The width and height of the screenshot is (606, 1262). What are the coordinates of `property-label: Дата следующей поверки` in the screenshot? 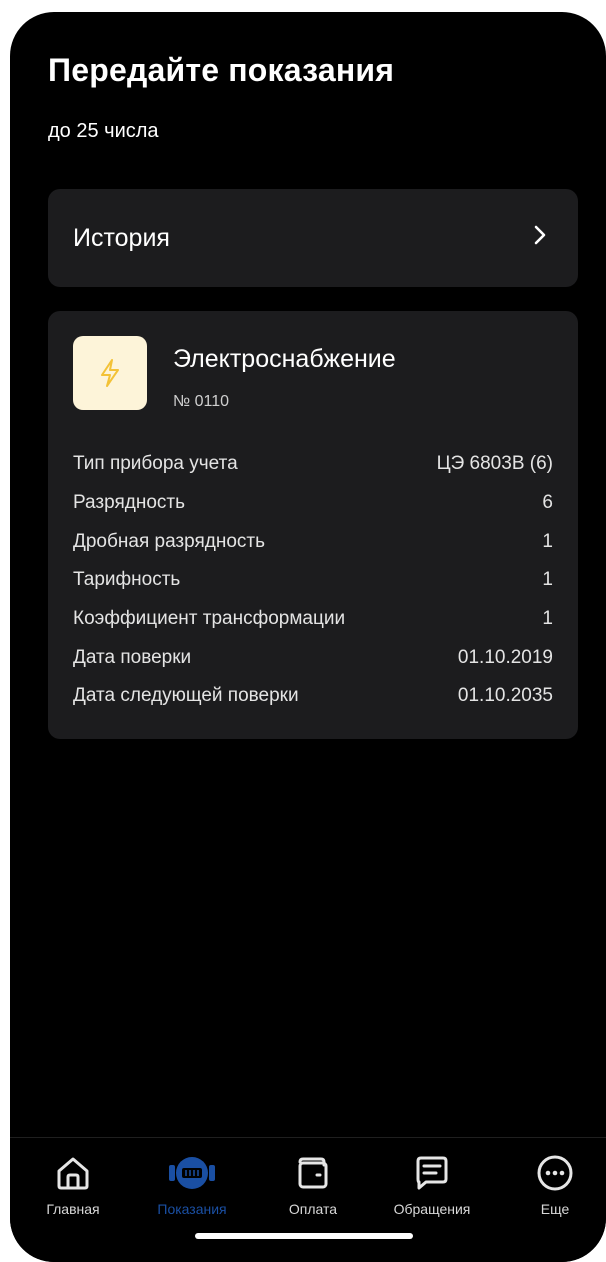 It's located at (186, 696).